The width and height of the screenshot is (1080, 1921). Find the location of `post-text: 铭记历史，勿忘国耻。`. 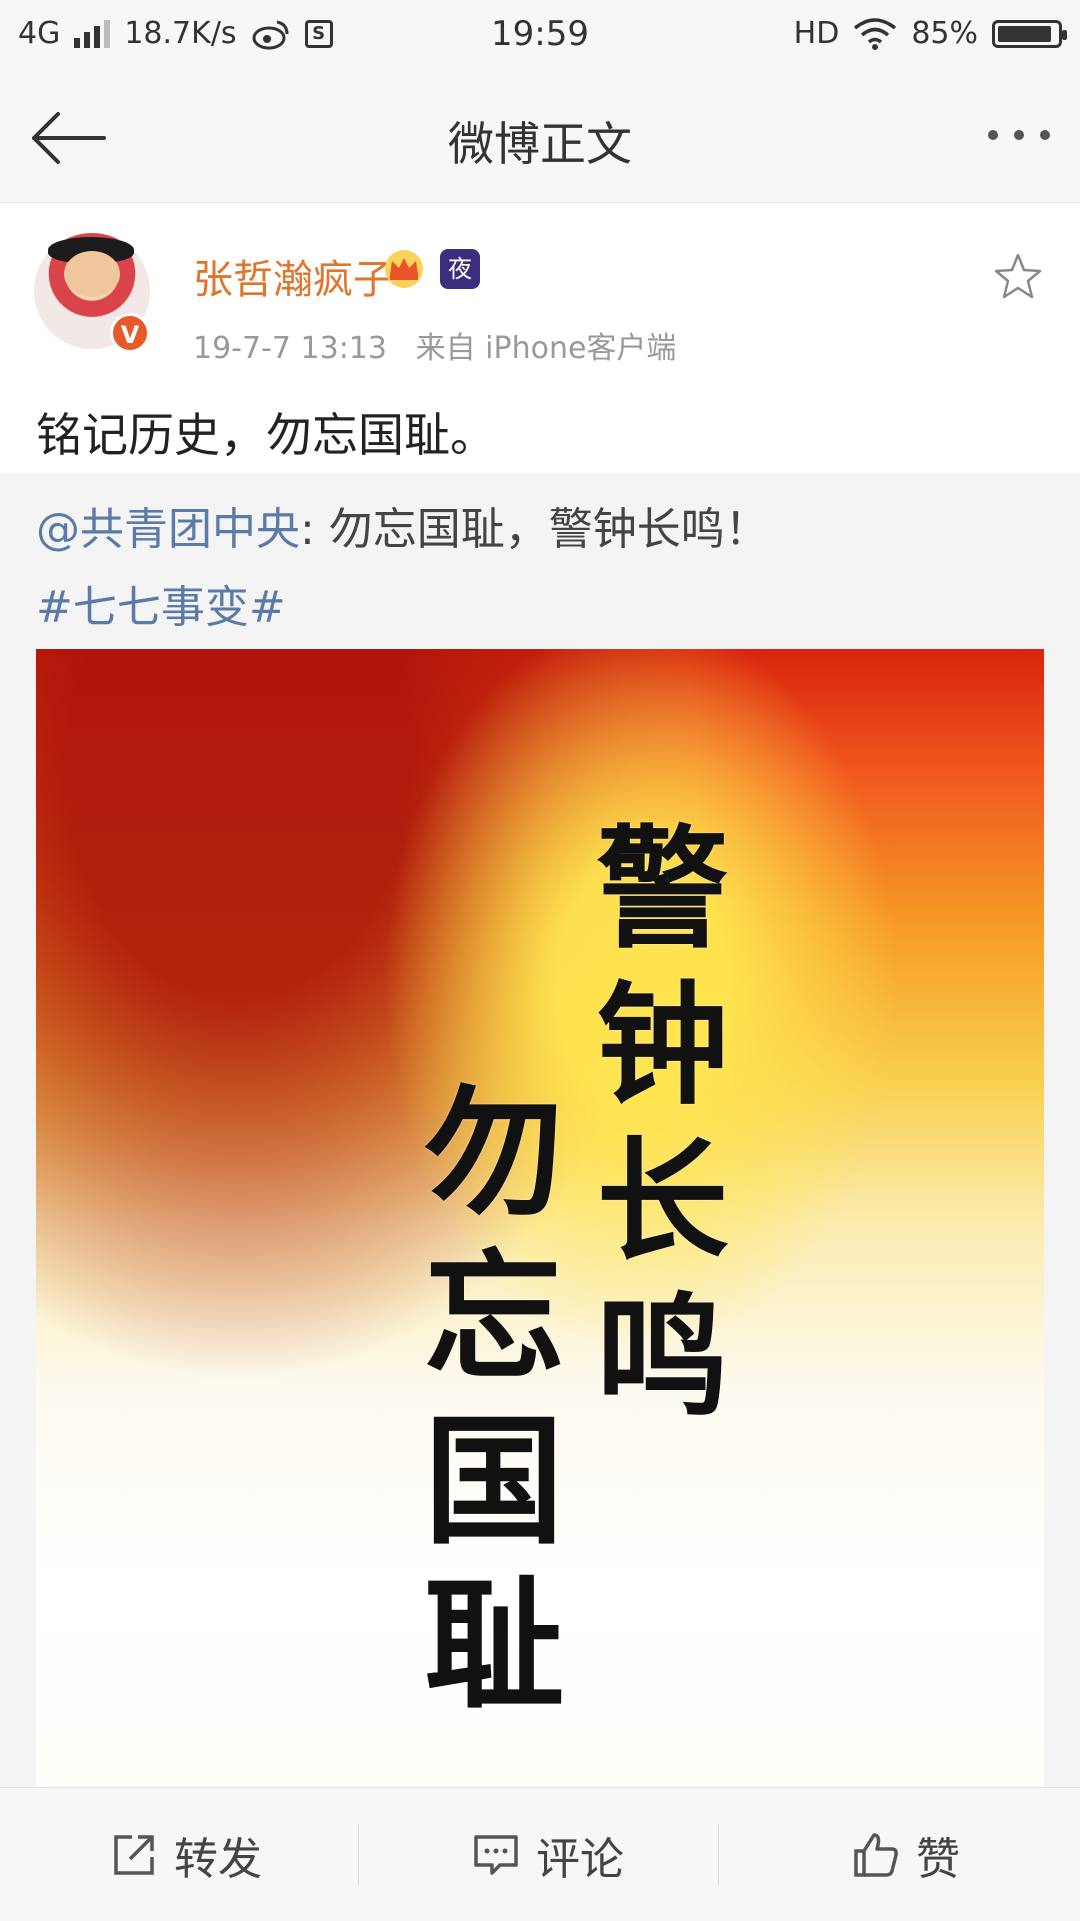

post-text: 铭记历史，勿忘国耻。 is located at coordinates (266, 435).